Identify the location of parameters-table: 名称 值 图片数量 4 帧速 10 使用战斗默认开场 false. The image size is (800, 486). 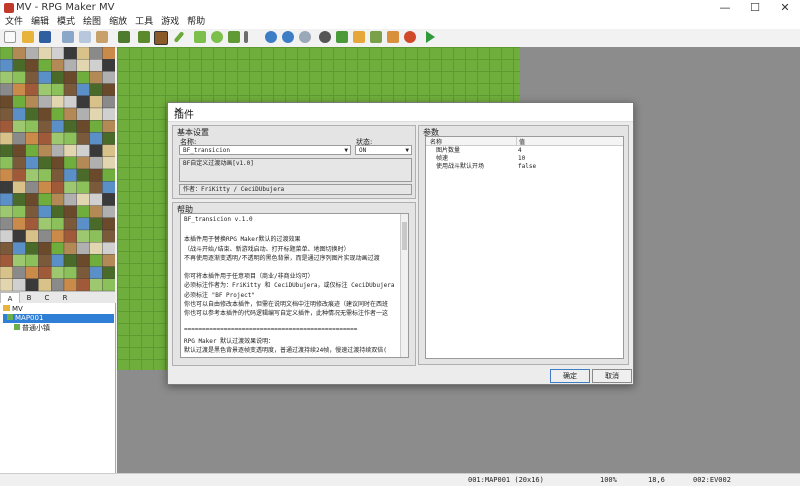
(524, 247).